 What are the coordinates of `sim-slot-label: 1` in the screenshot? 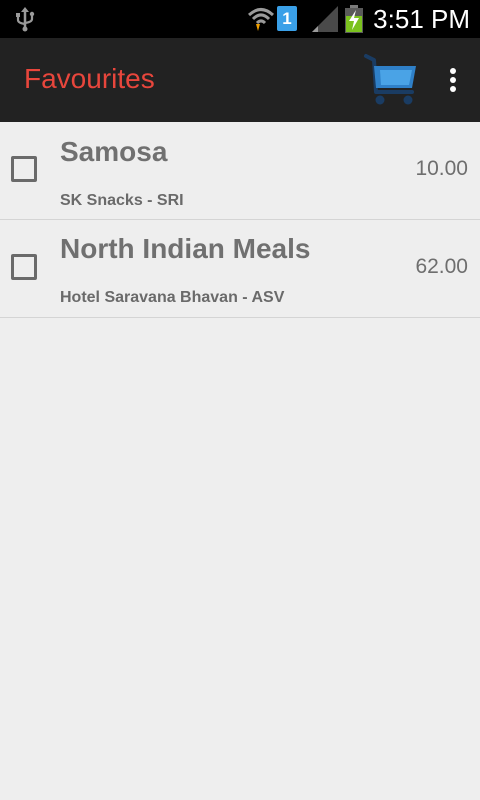 It's located at (287, 18).